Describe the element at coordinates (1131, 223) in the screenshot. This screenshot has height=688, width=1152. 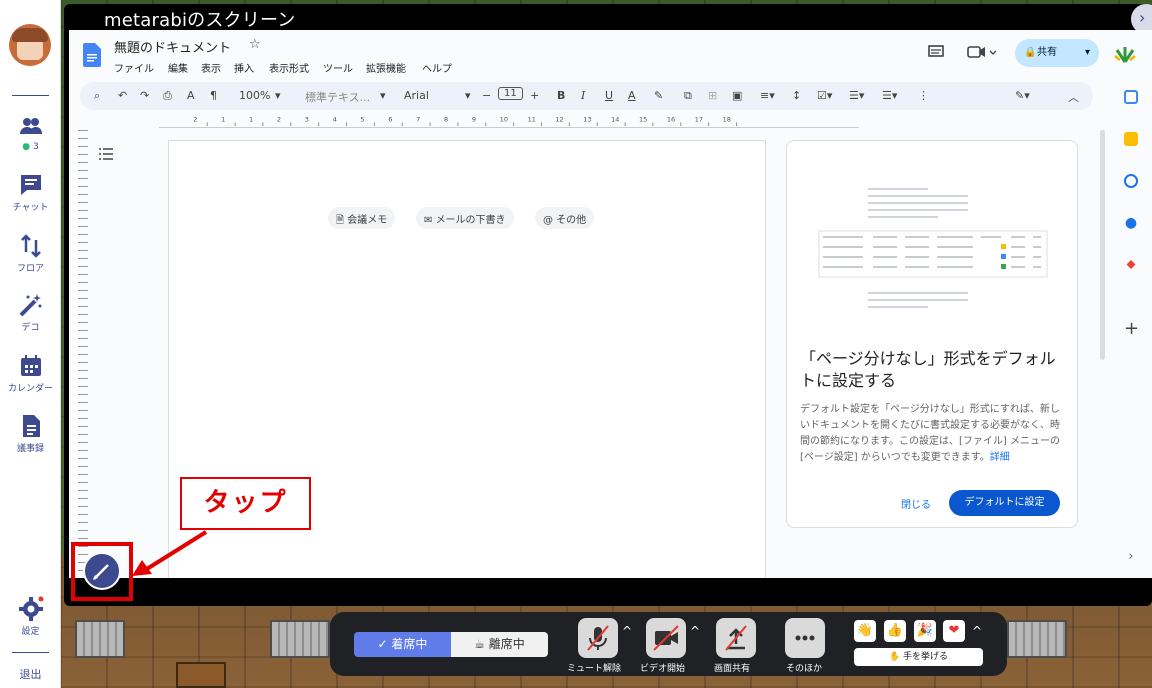
I see `contacts-addon-icon: ●` at that location.